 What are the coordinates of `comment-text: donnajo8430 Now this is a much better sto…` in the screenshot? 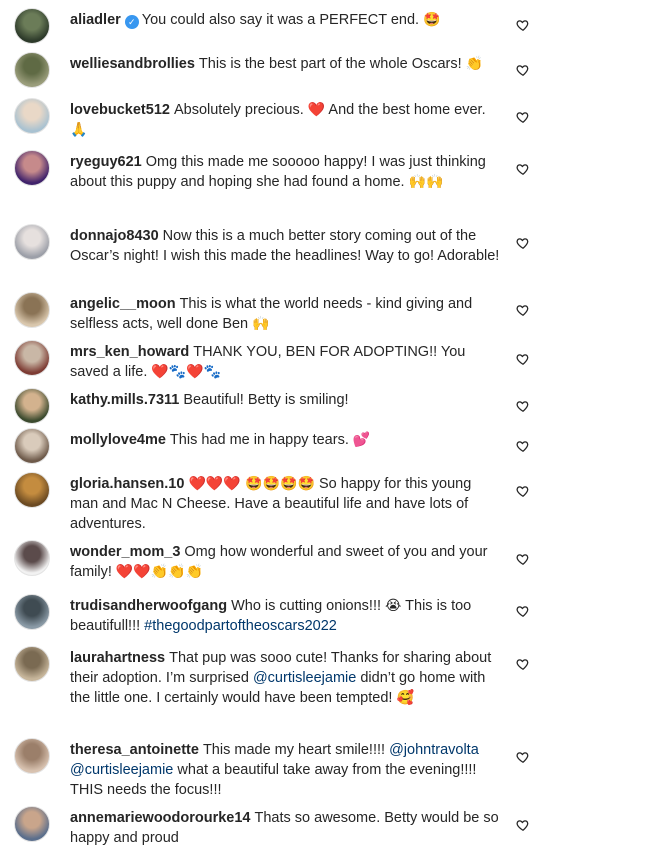 It's located at (285, 246).